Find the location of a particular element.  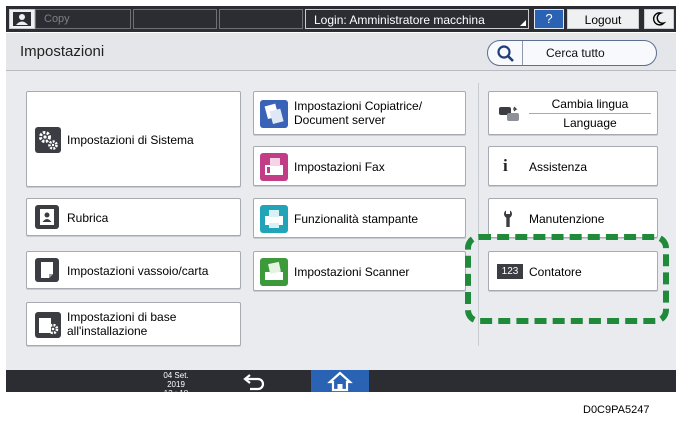

printer-features-button: Funzionalità stampante is located at coordinates (359, 218).